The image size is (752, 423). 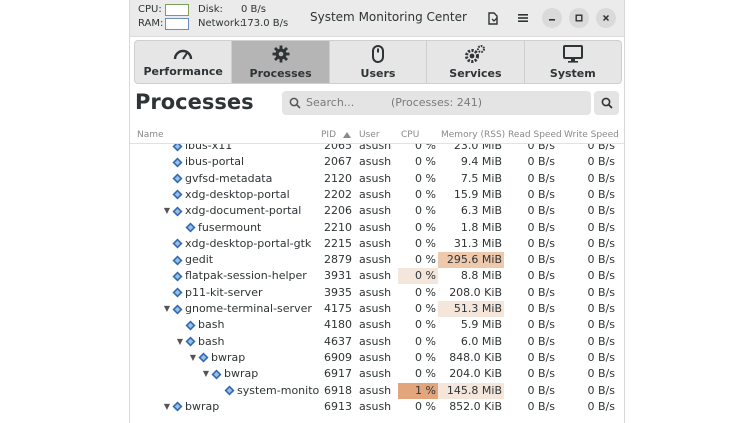 I want to click on cpu-mini-graph, so click(x=177, y=10).